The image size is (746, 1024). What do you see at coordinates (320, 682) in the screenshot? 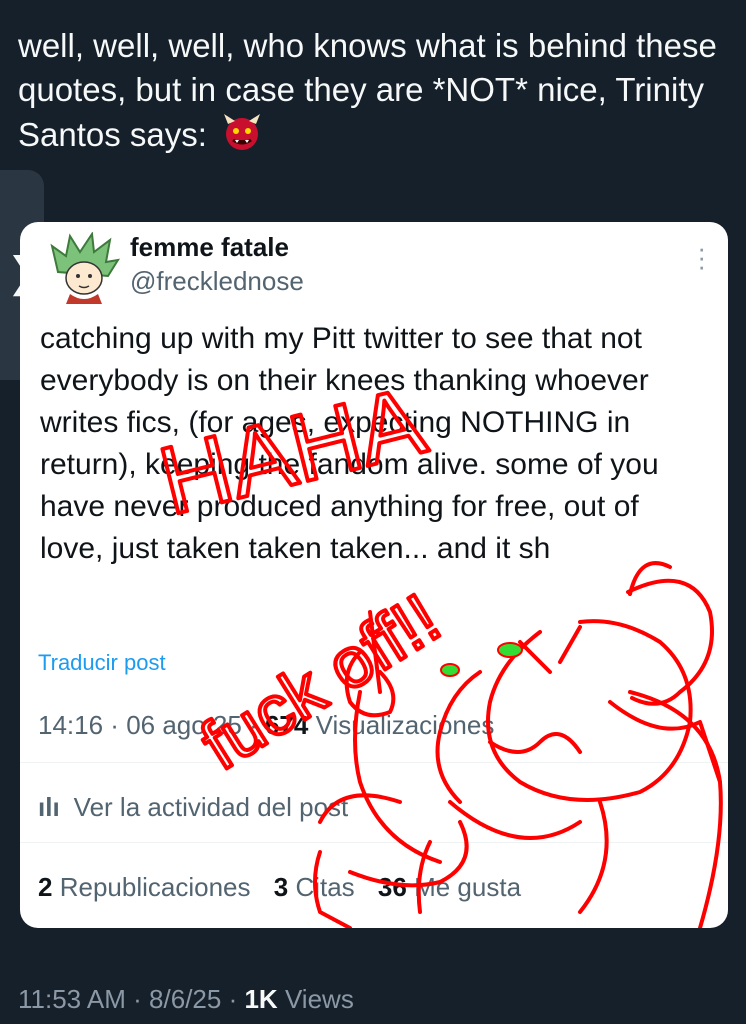
I see `fuck-off-scribble-text: fuck off!!` at bounding box center [320, 682].